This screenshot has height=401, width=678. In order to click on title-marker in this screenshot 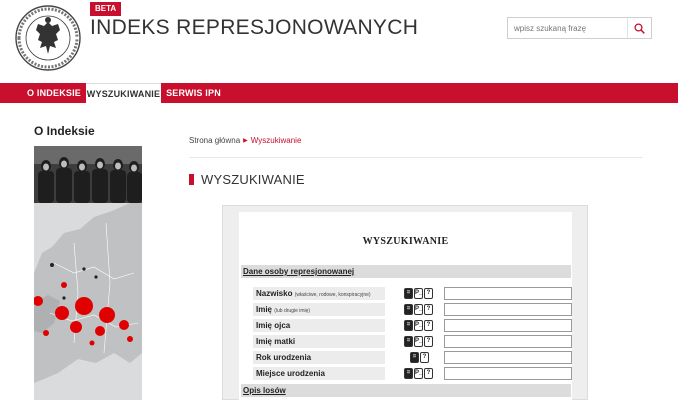, I will do `click(191, 179)`.